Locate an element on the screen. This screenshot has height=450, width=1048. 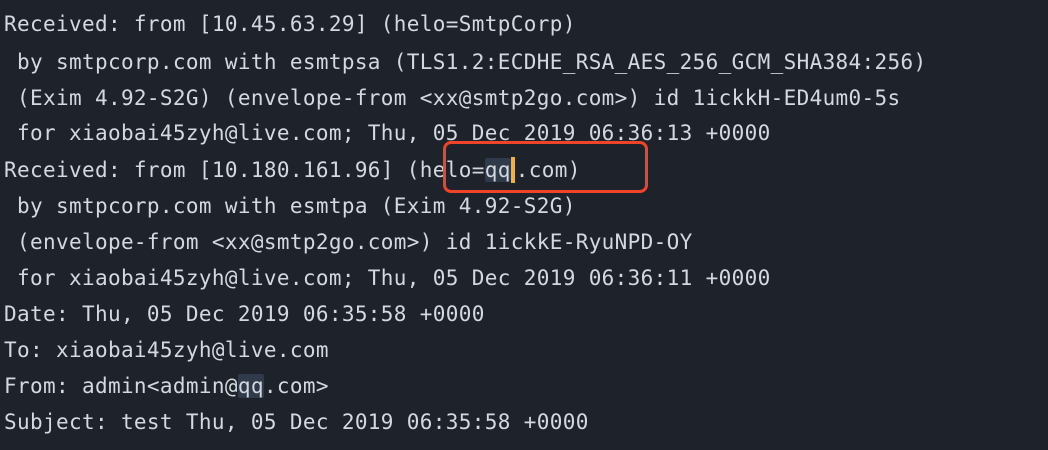
from-suffix: .com> is located at coordinates (296, 386).